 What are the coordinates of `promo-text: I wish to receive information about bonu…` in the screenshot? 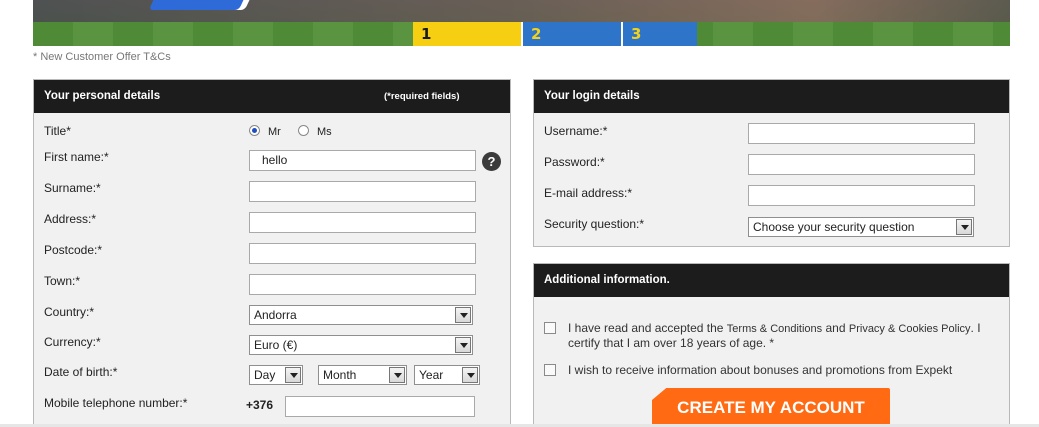 It's located at (760, 370).